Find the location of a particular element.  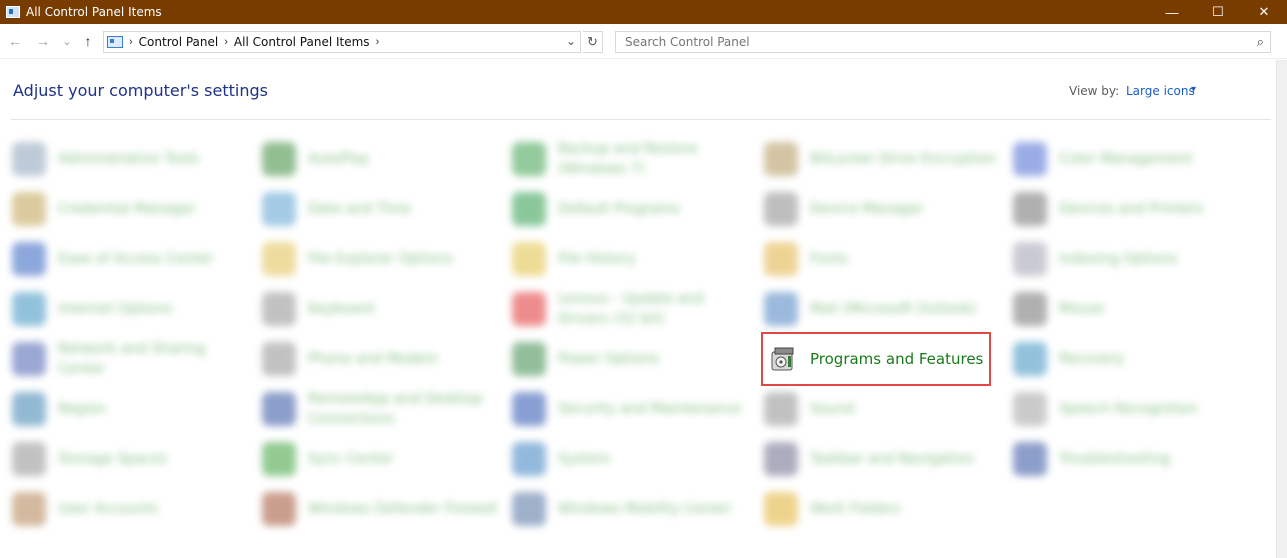

control-panel-item-label: Devices and Printers is located at coordinates (1131, 209).